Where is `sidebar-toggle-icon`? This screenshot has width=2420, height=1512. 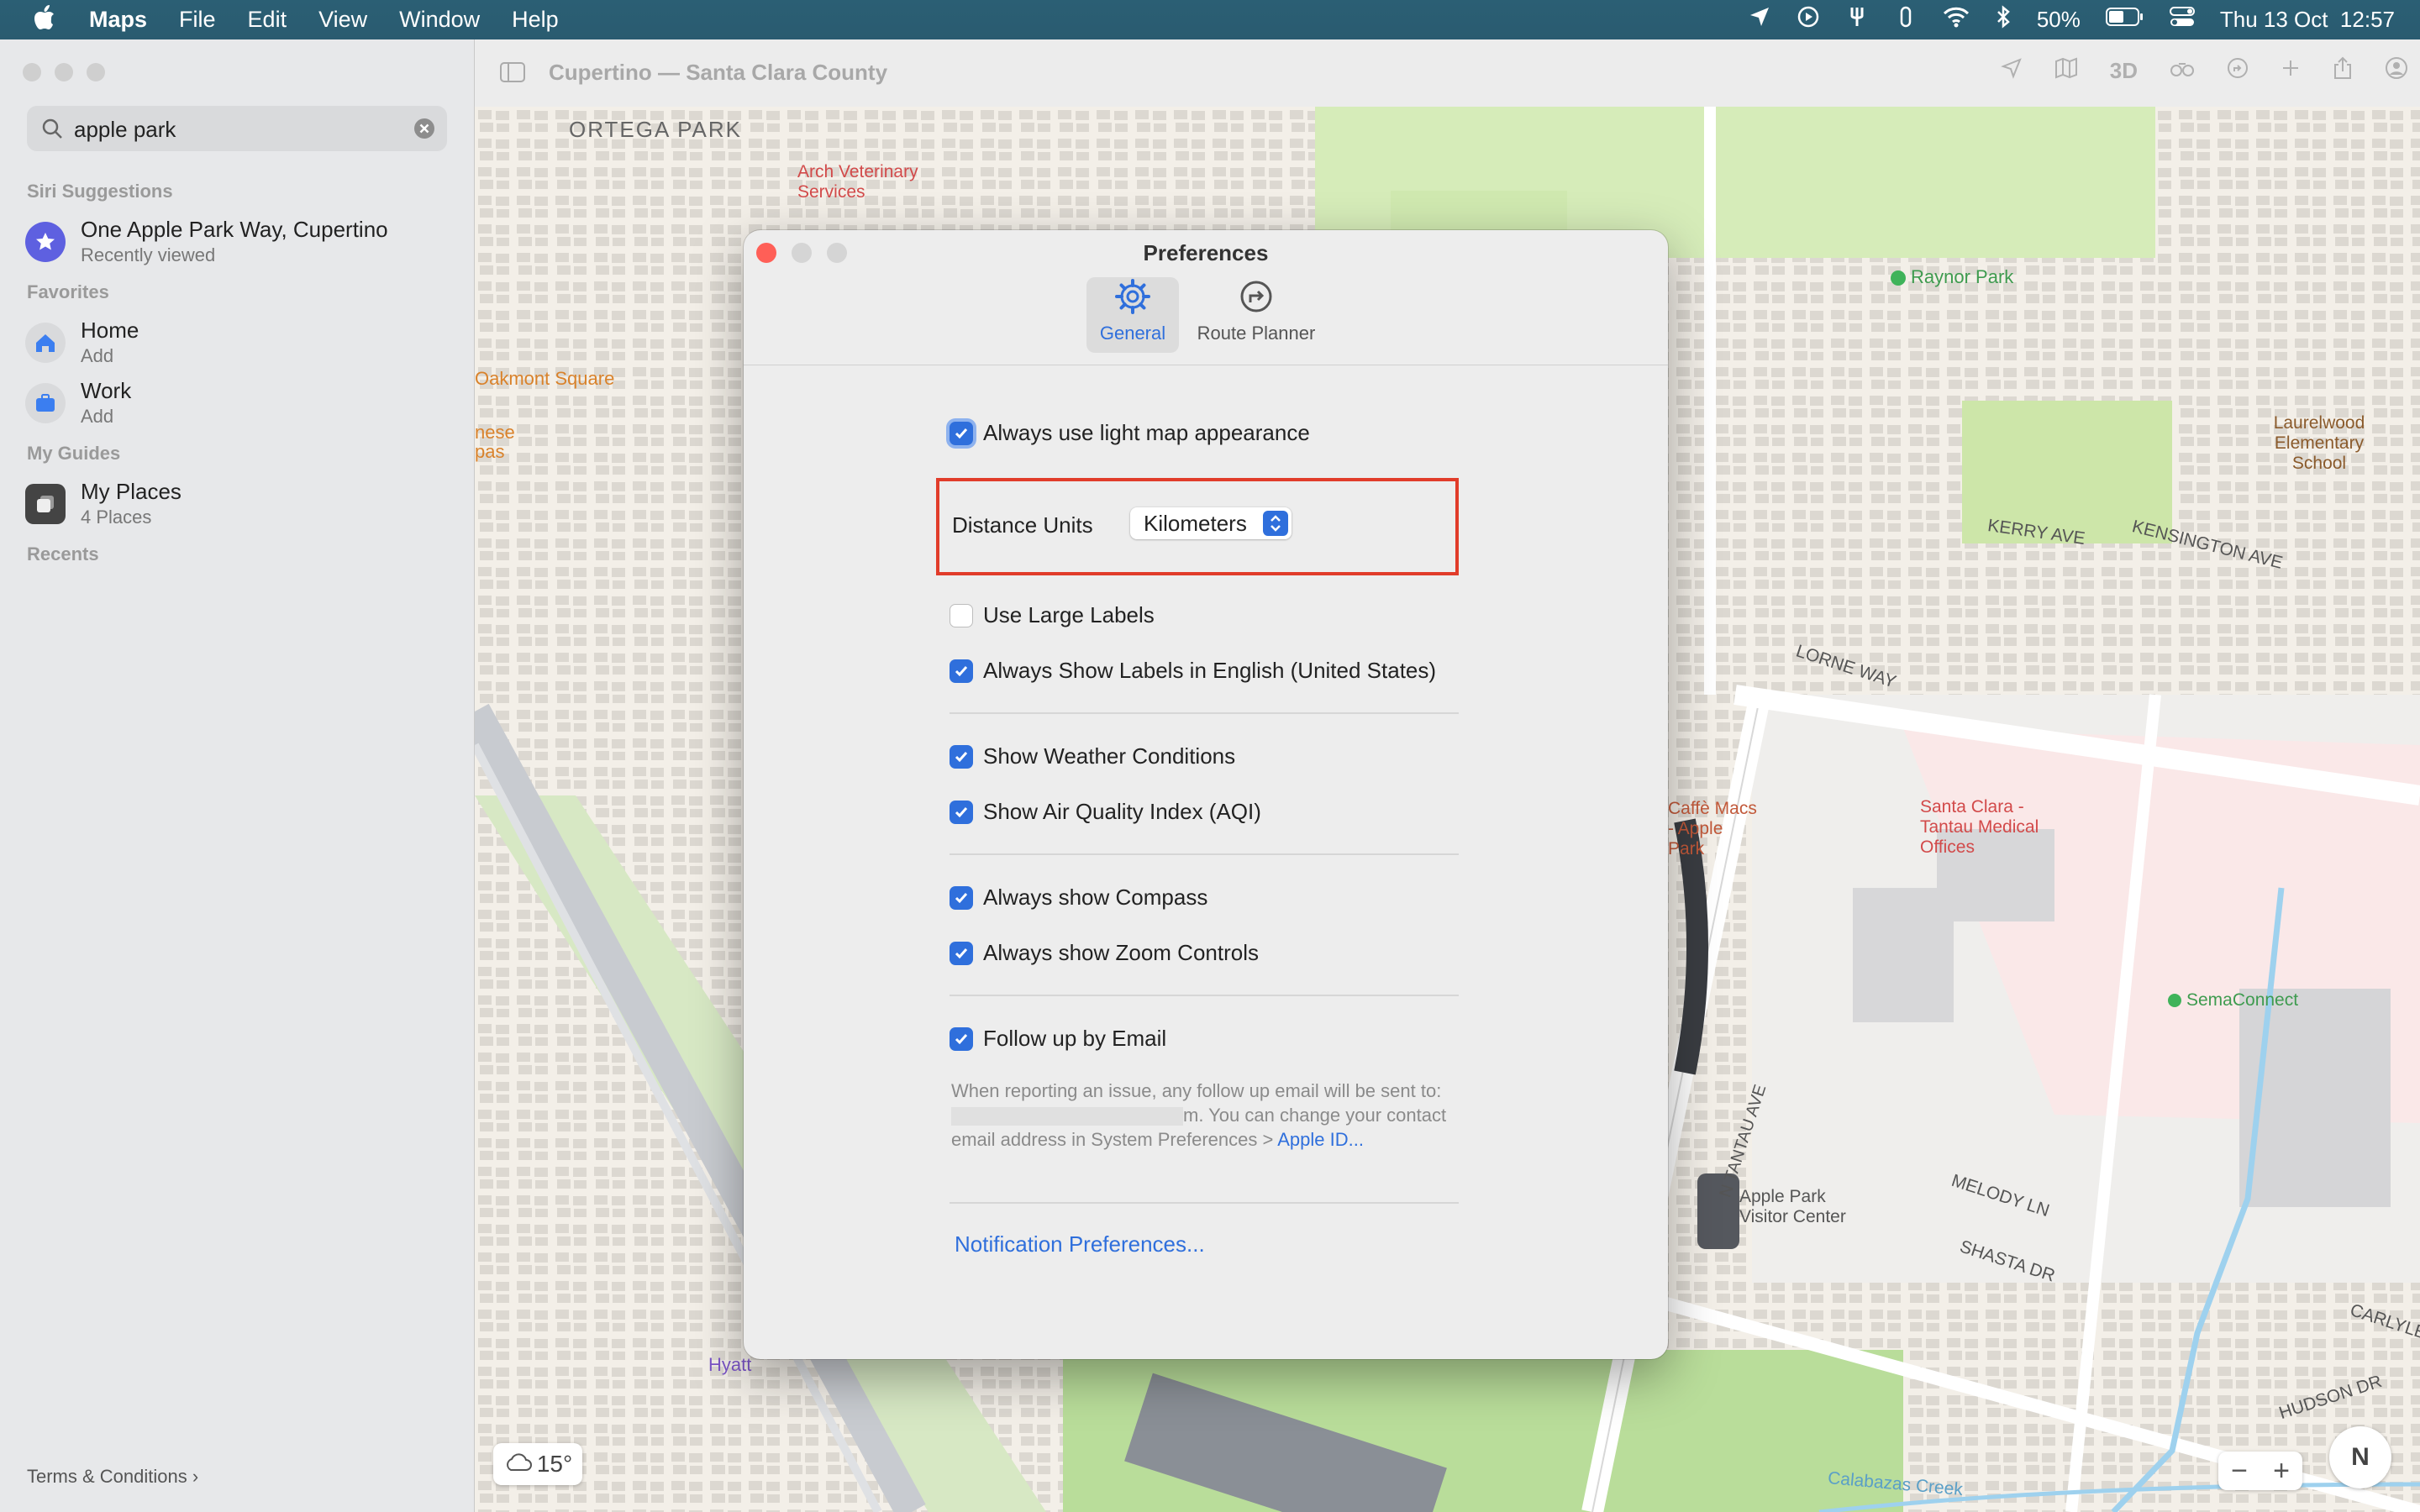
sidebar-toggle-icon is located at coordinates (512, 74).